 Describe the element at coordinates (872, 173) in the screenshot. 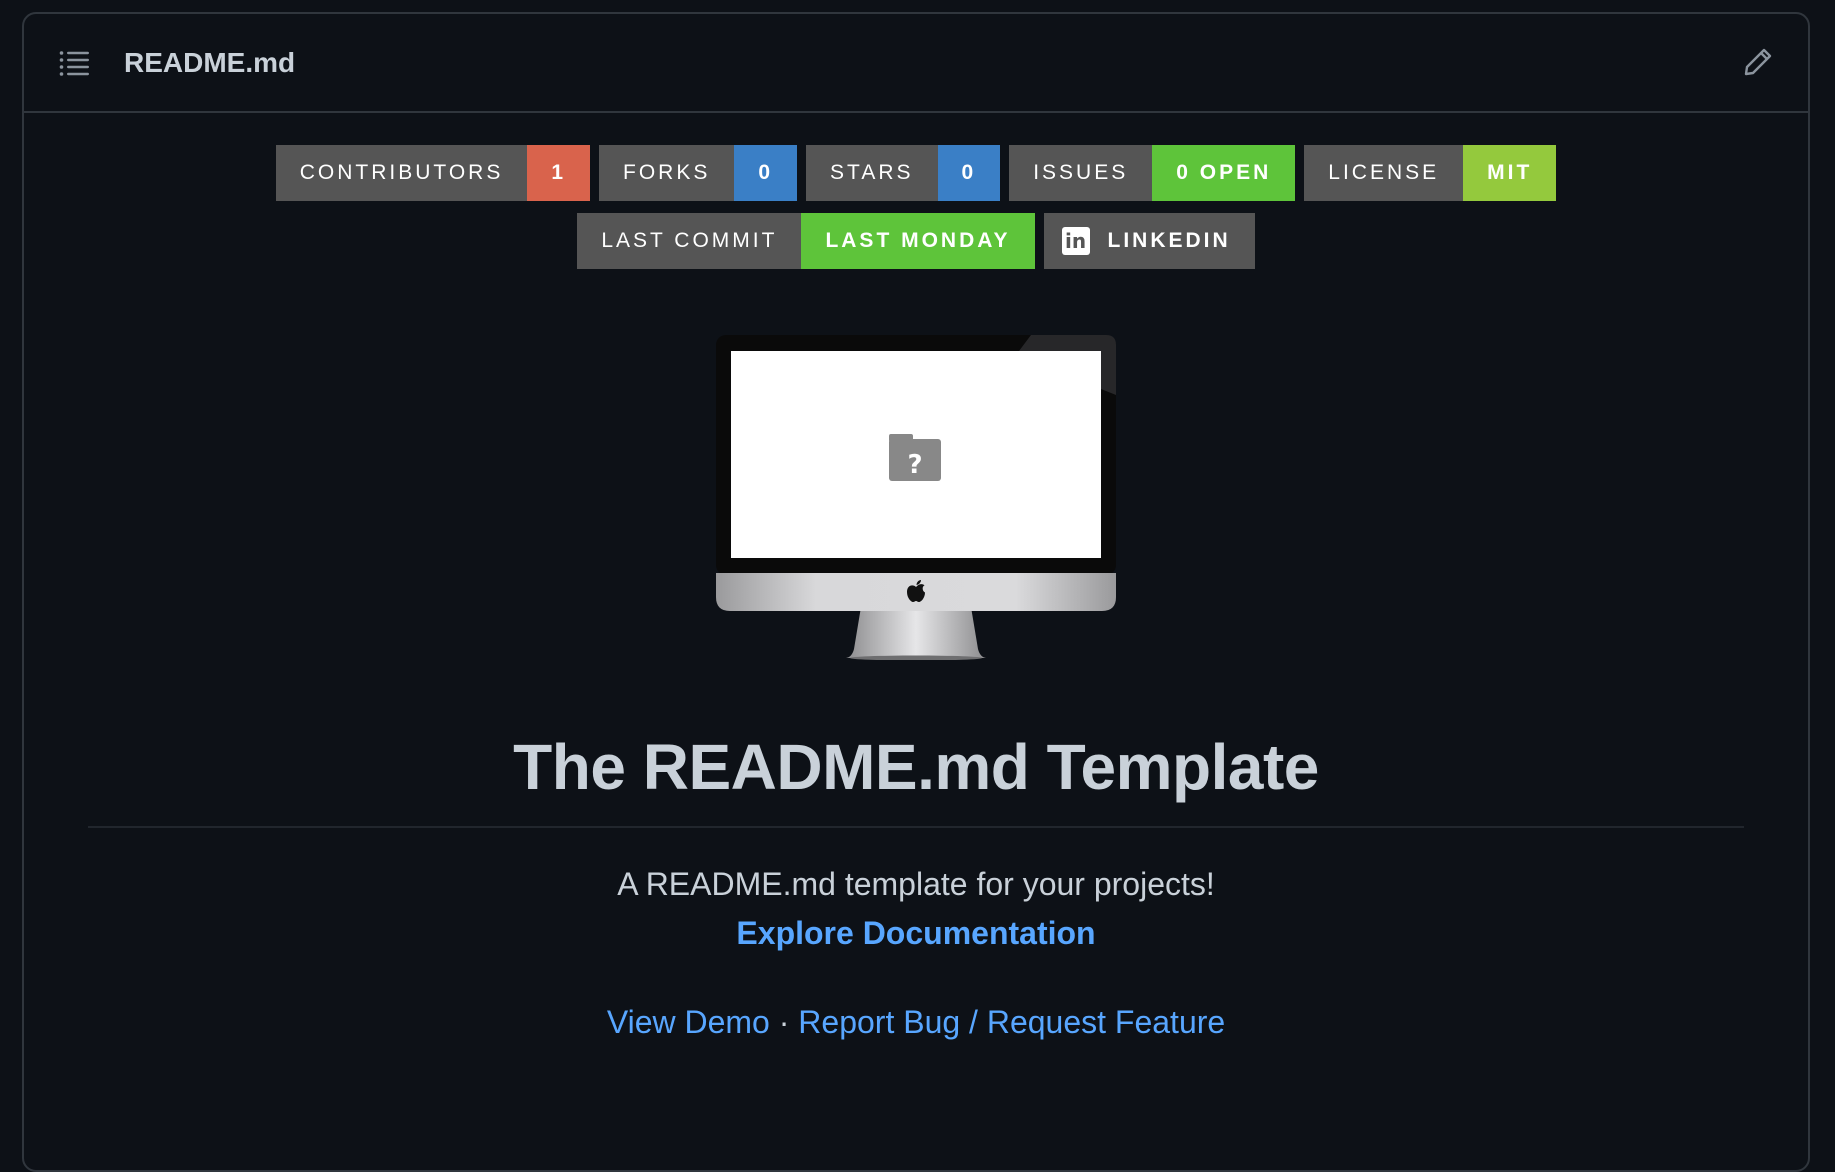

I see `badge-label: STARS` at that location.